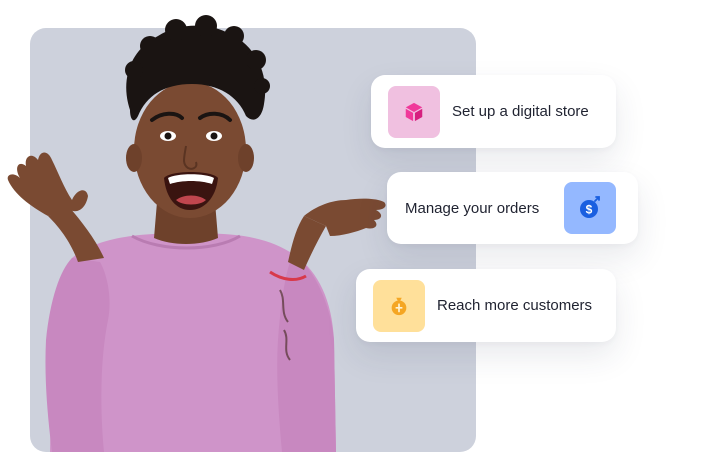 The width and height of the screenshot is (728, 468). What do you see at coordinates (472, 208) in the screenshot?
I see `feature-label: Manage your orders` at bounding box center [472, 208].